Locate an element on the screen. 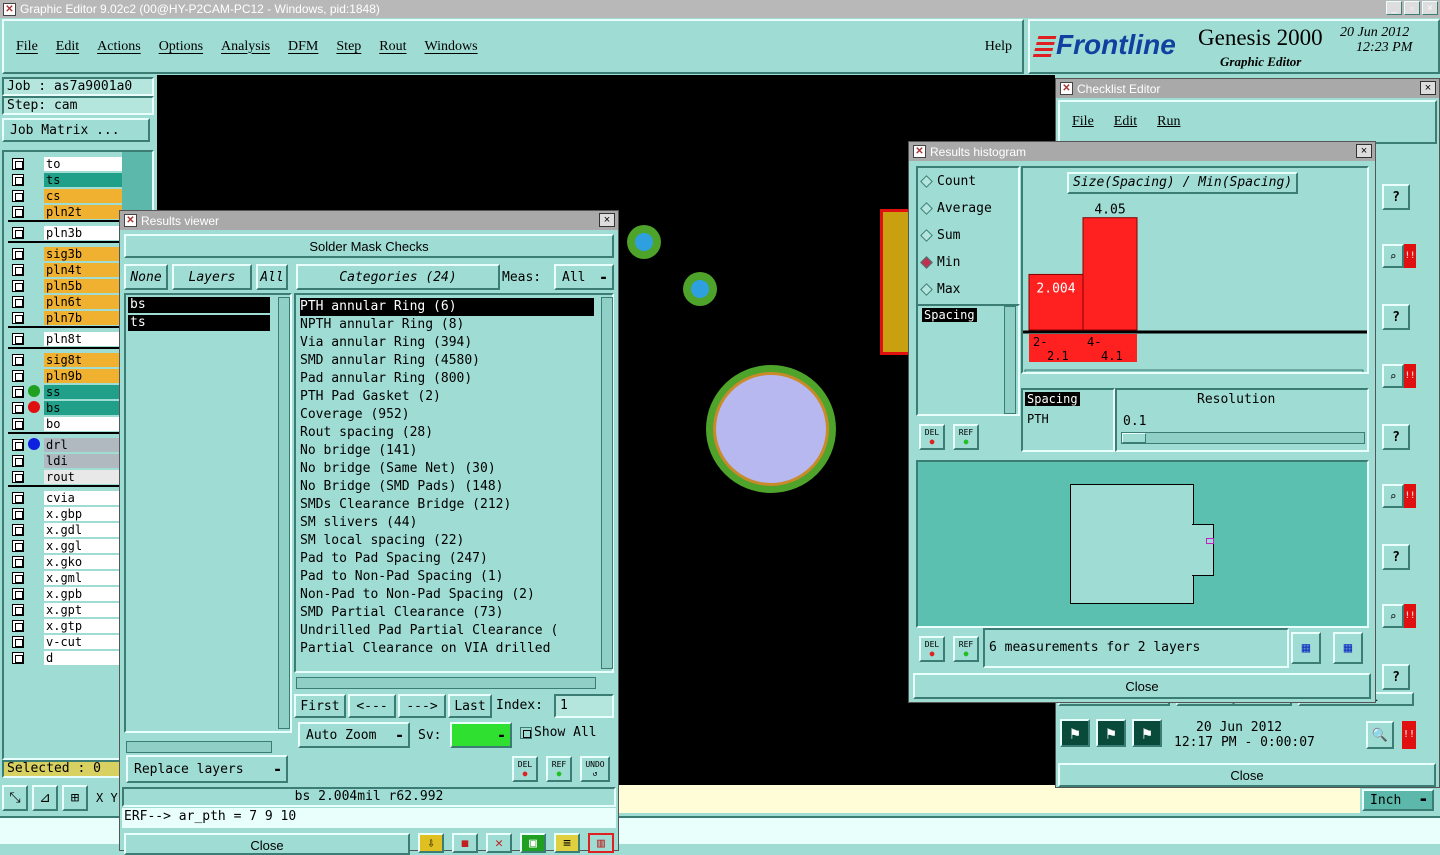 The image size is (1440, 855). layer-name: x.gdl is located at coordinates (83, 529).